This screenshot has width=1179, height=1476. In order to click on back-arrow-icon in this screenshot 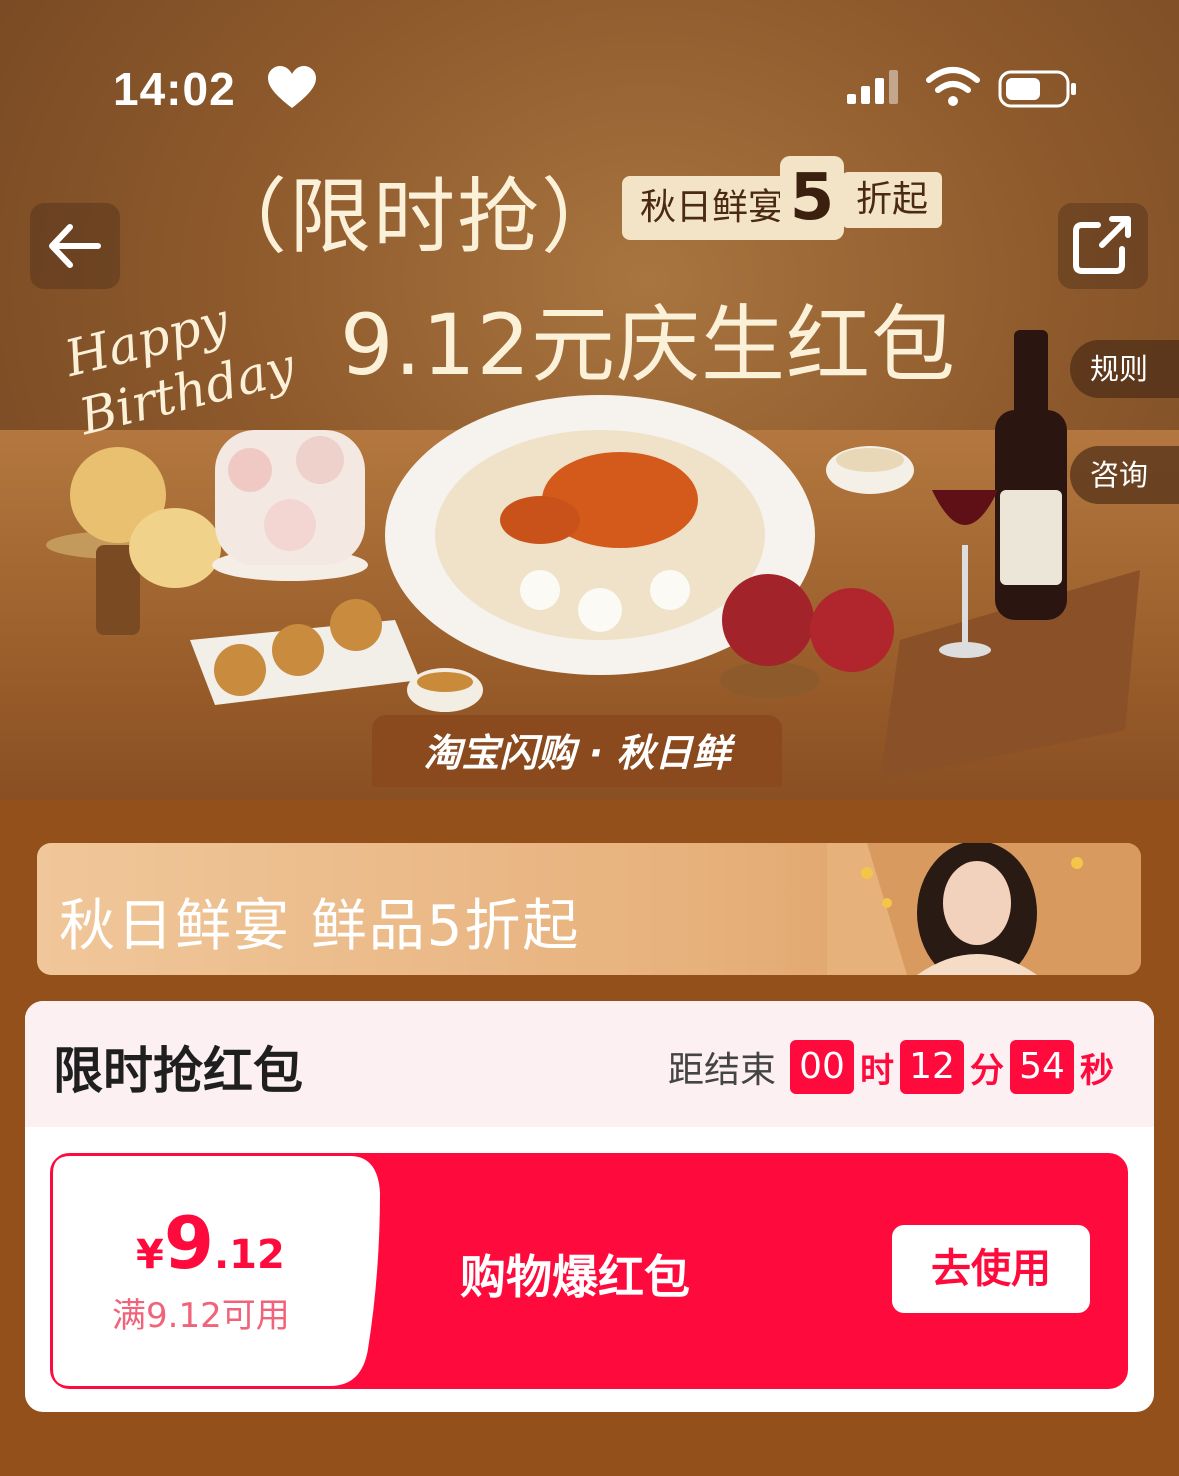, I will do `click(75, 246)`.